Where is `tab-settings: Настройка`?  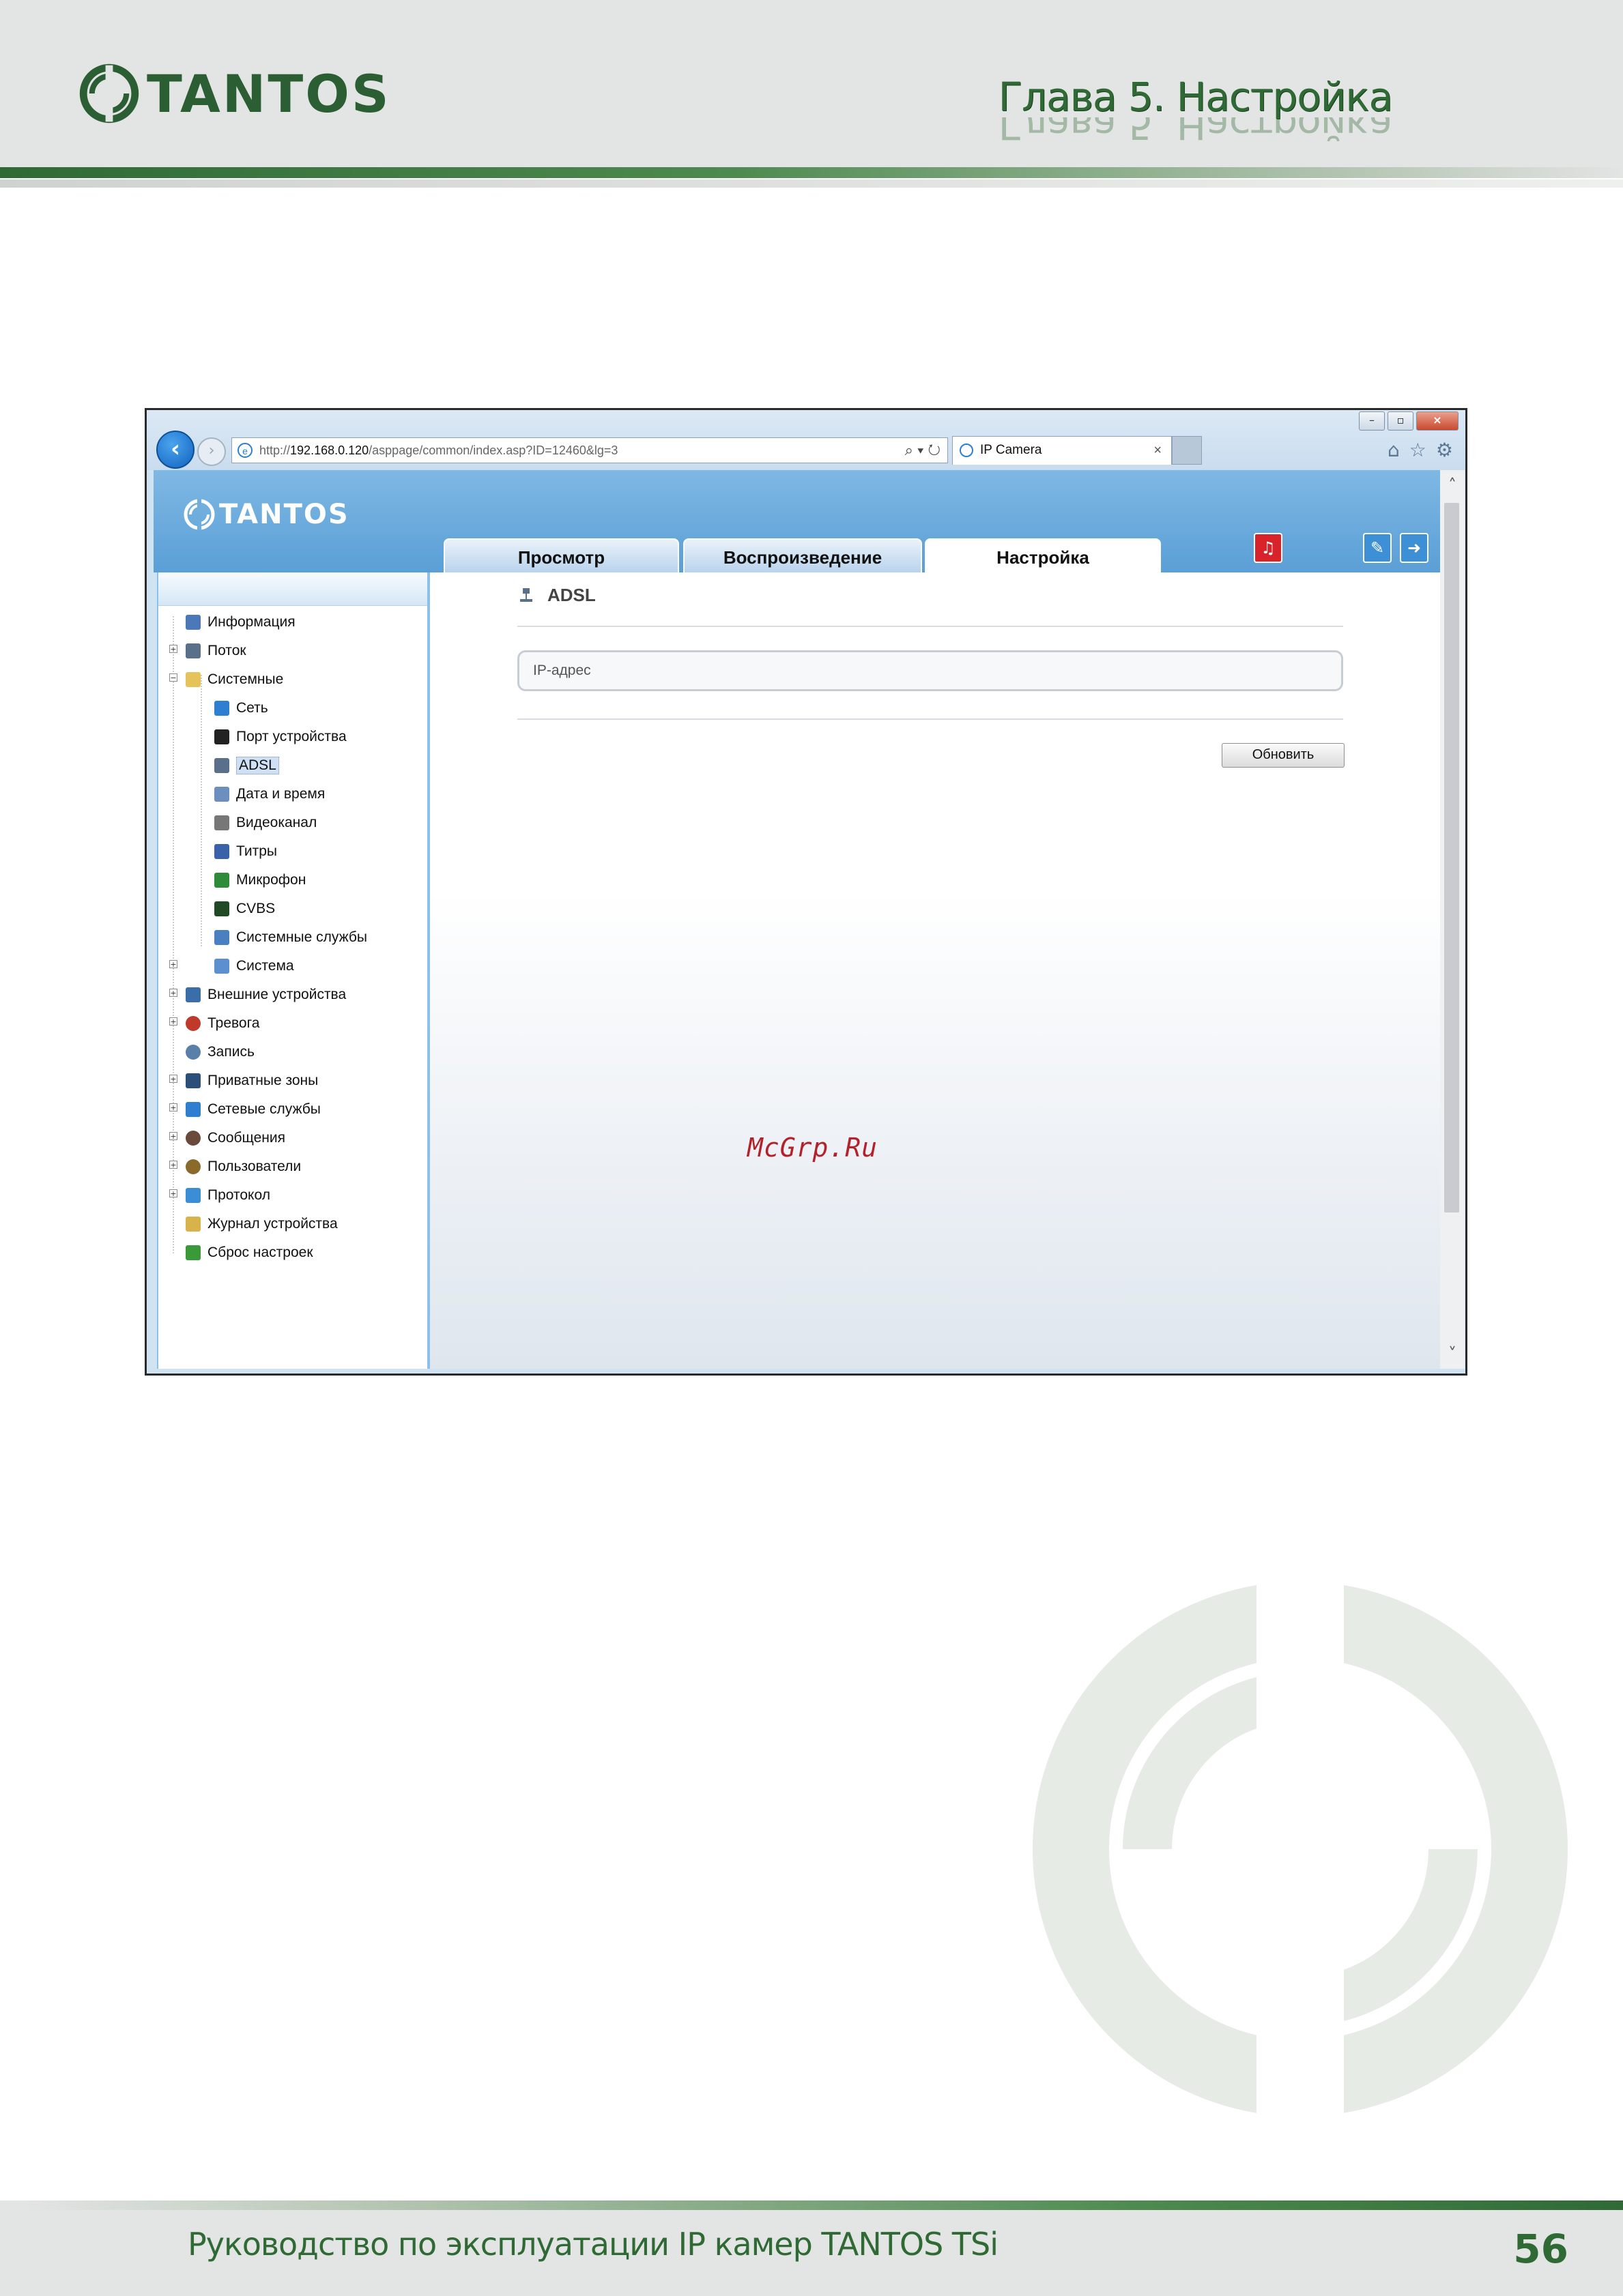
tab-settings: Настройка is located at coordinates (1043, 555).